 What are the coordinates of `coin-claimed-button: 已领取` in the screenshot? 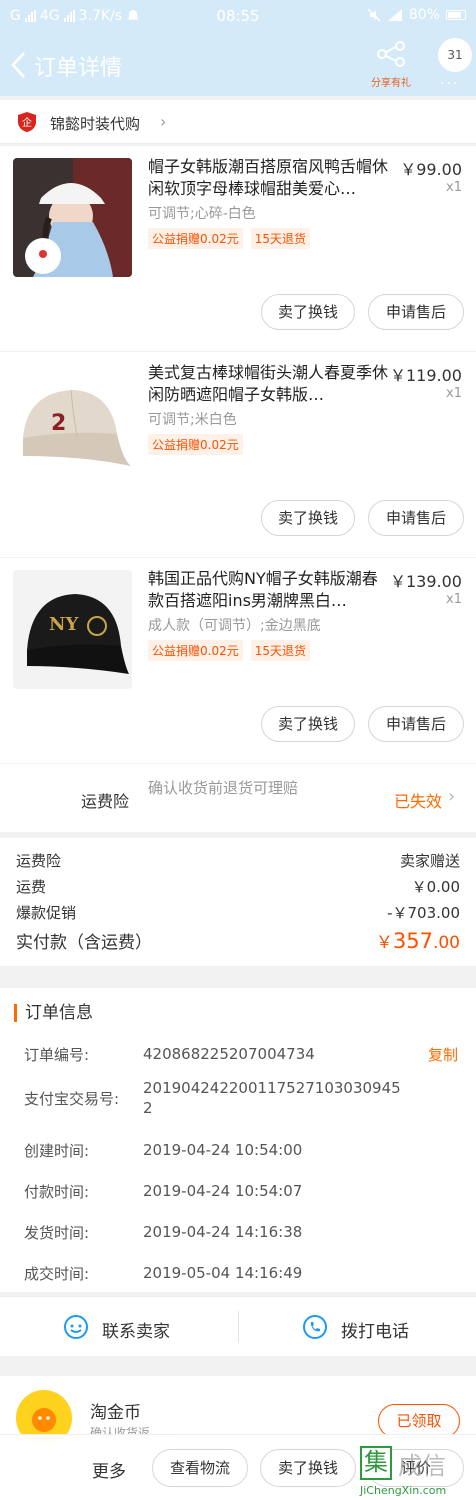 It's located at (419, 1421).